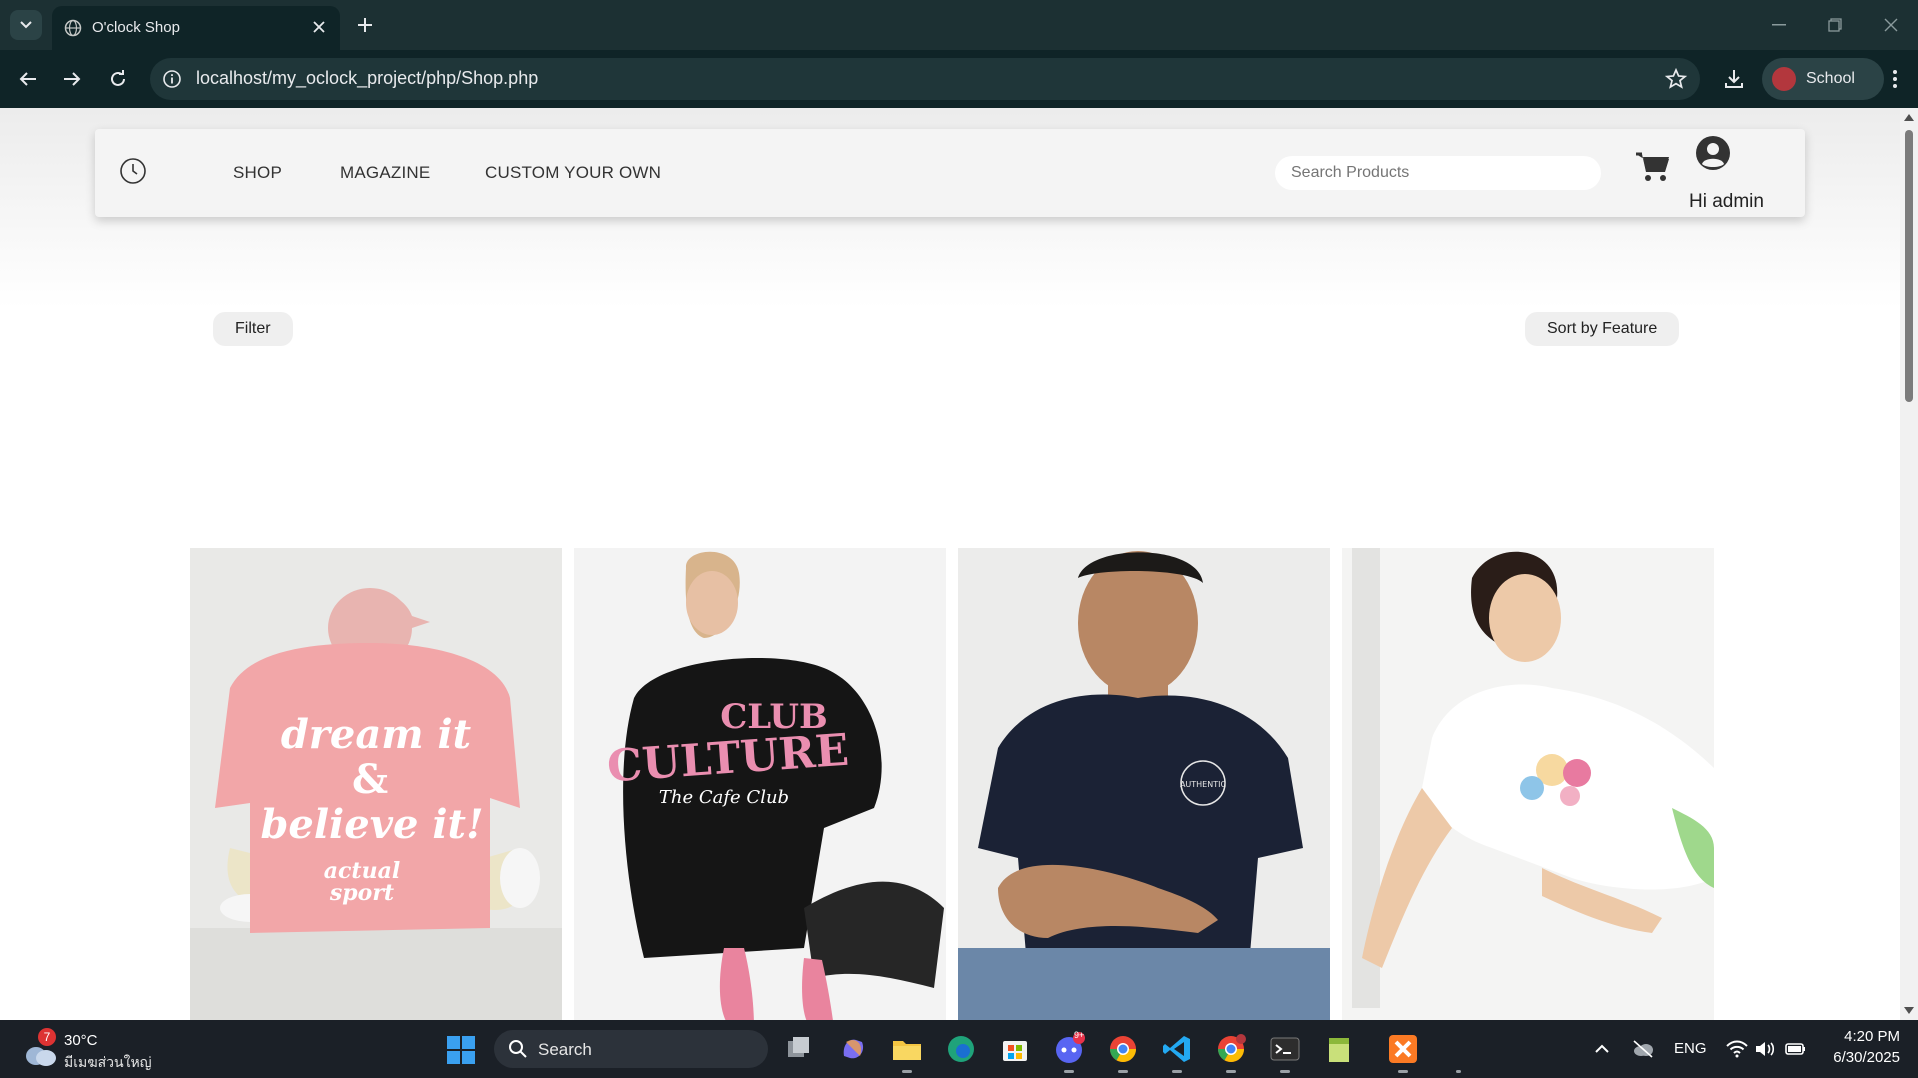  What do you see at coordinates (1339, 1049) in the screenshot?
I see `notepad-plus-icon` at bounding box center [1339, 1049].